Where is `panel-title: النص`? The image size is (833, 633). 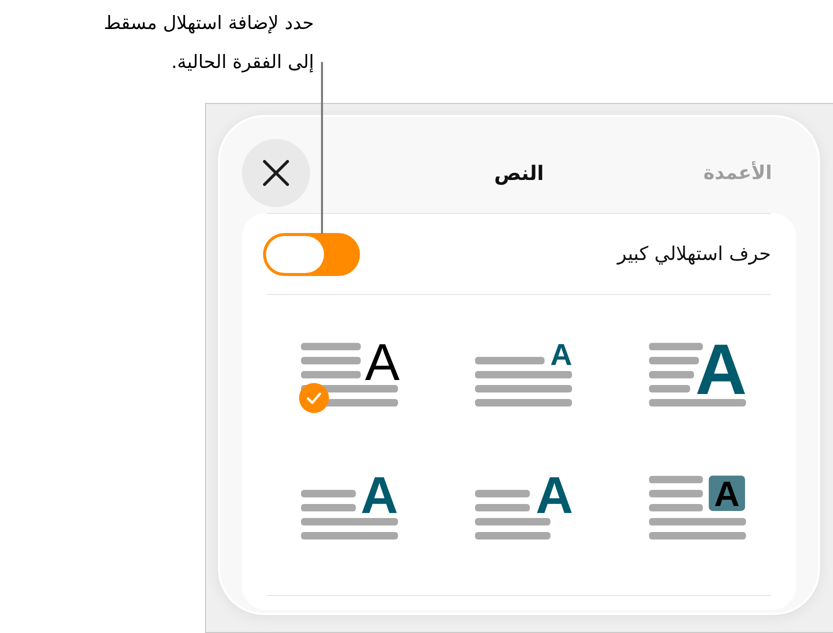
panel-title: النص is located at coordinates (519, 173).